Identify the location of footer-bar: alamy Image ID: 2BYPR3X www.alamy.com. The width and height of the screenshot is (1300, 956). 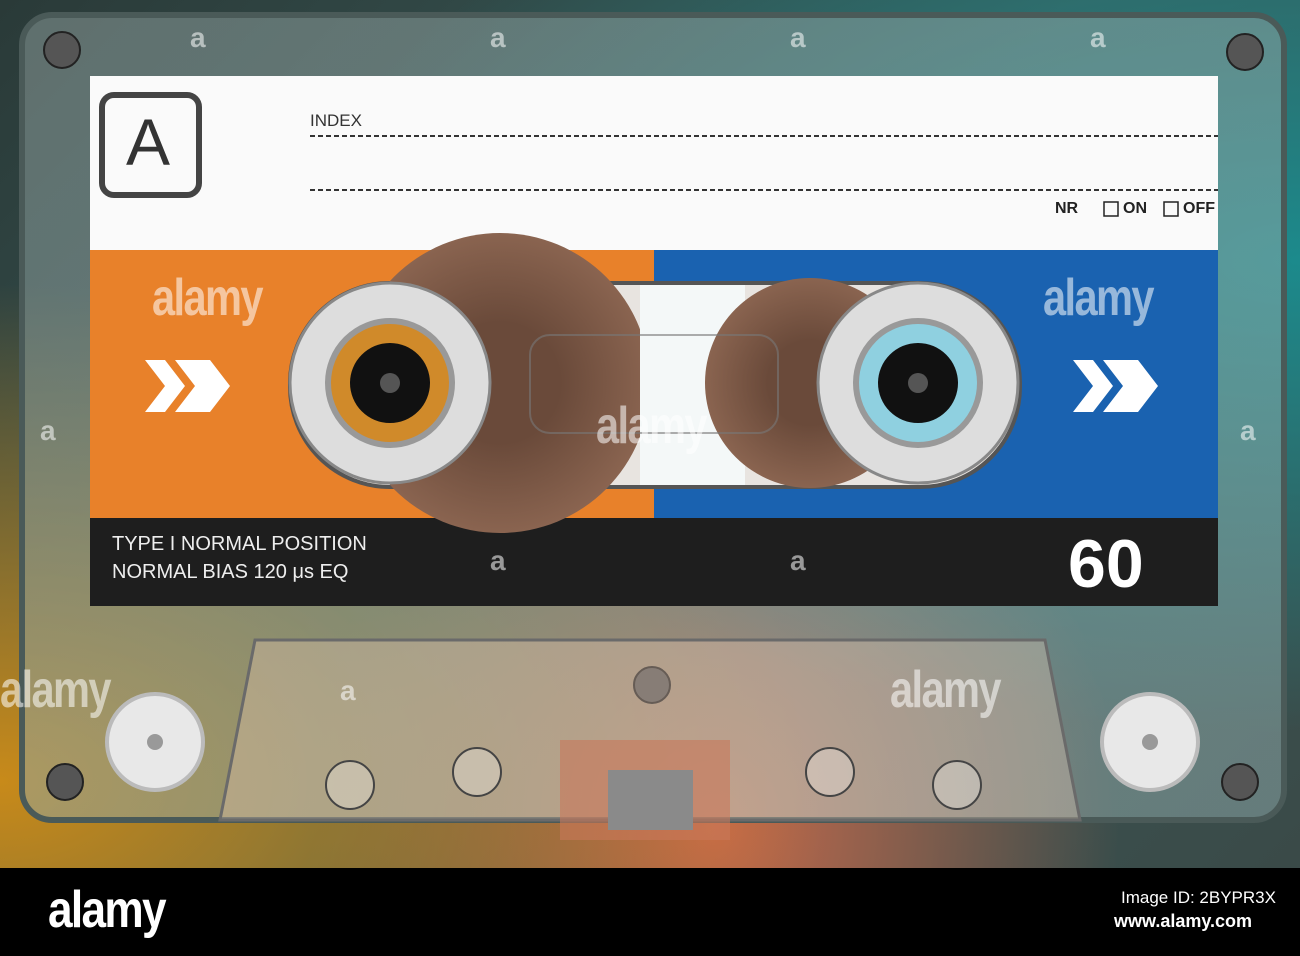
(650, 912).